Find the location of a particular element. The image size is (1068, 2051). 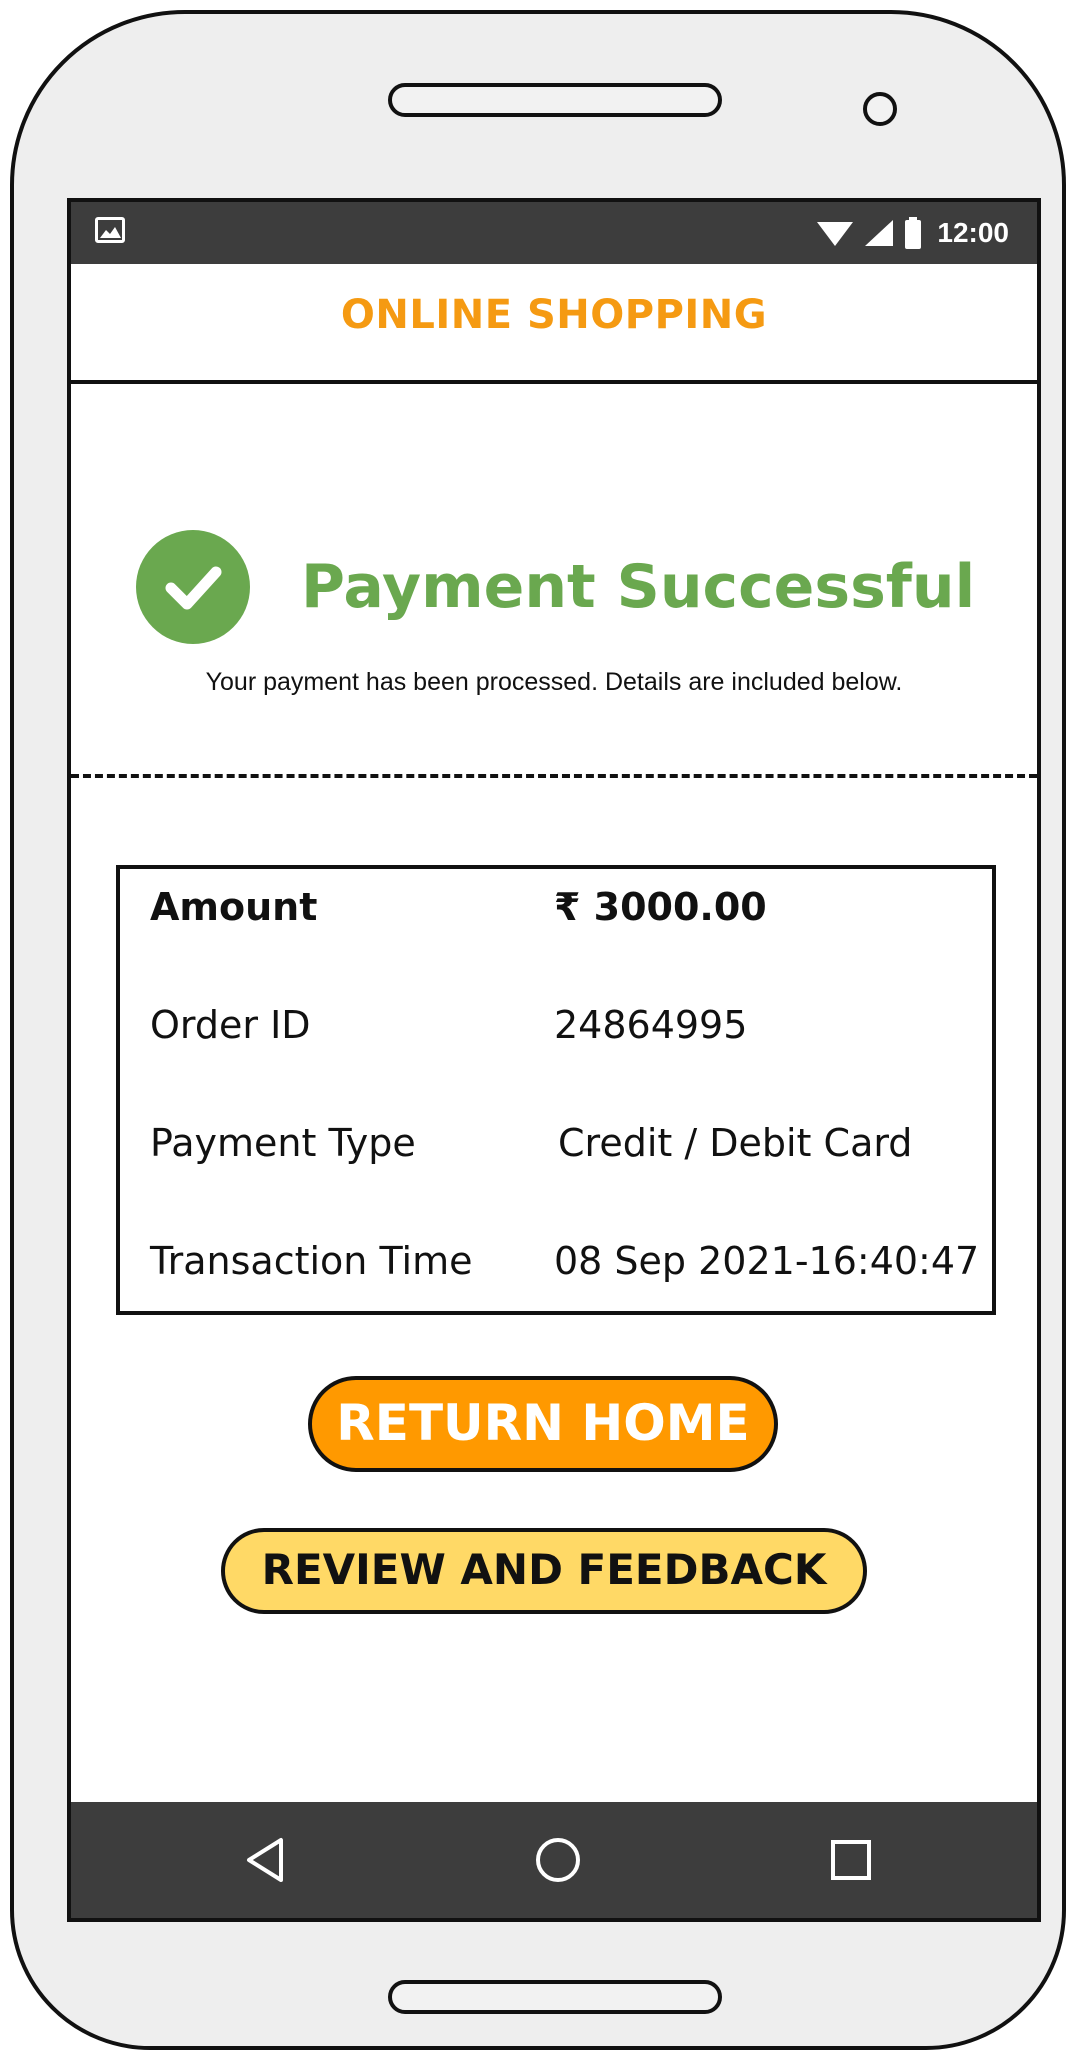

status-icons: 12:00 is located at coordinates (913, 233).